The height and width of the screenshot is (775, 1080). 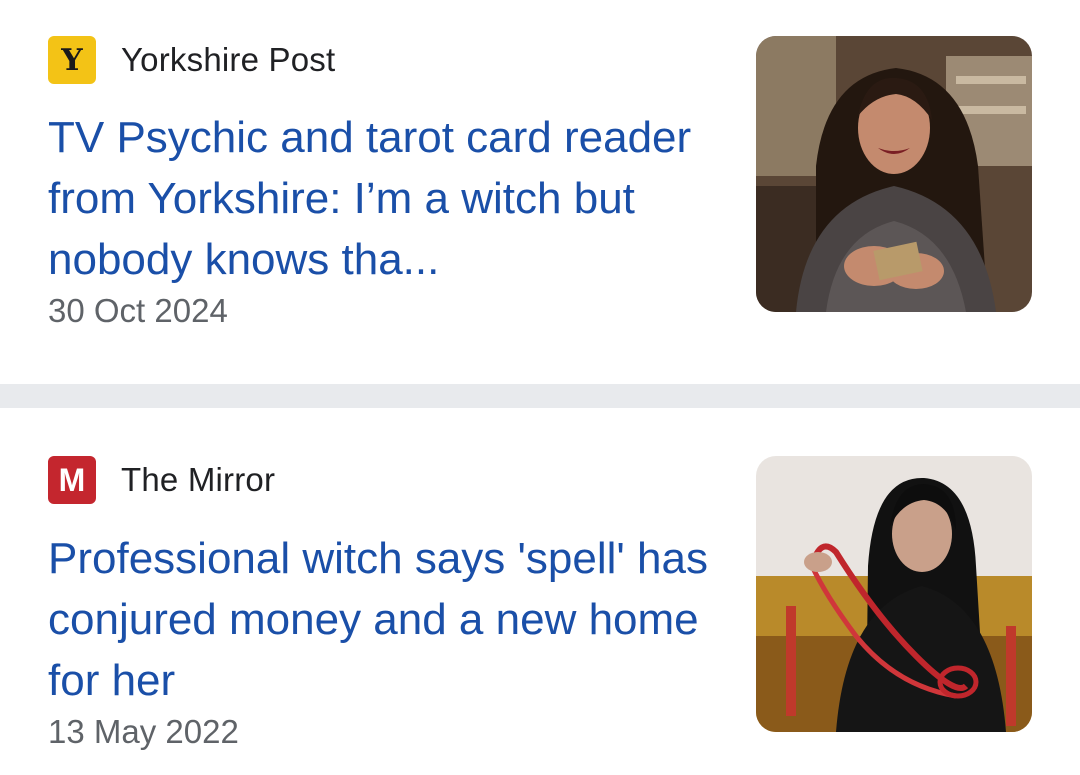 I want to click on mirror-logo-icon: M, so click(x=72, y=480).